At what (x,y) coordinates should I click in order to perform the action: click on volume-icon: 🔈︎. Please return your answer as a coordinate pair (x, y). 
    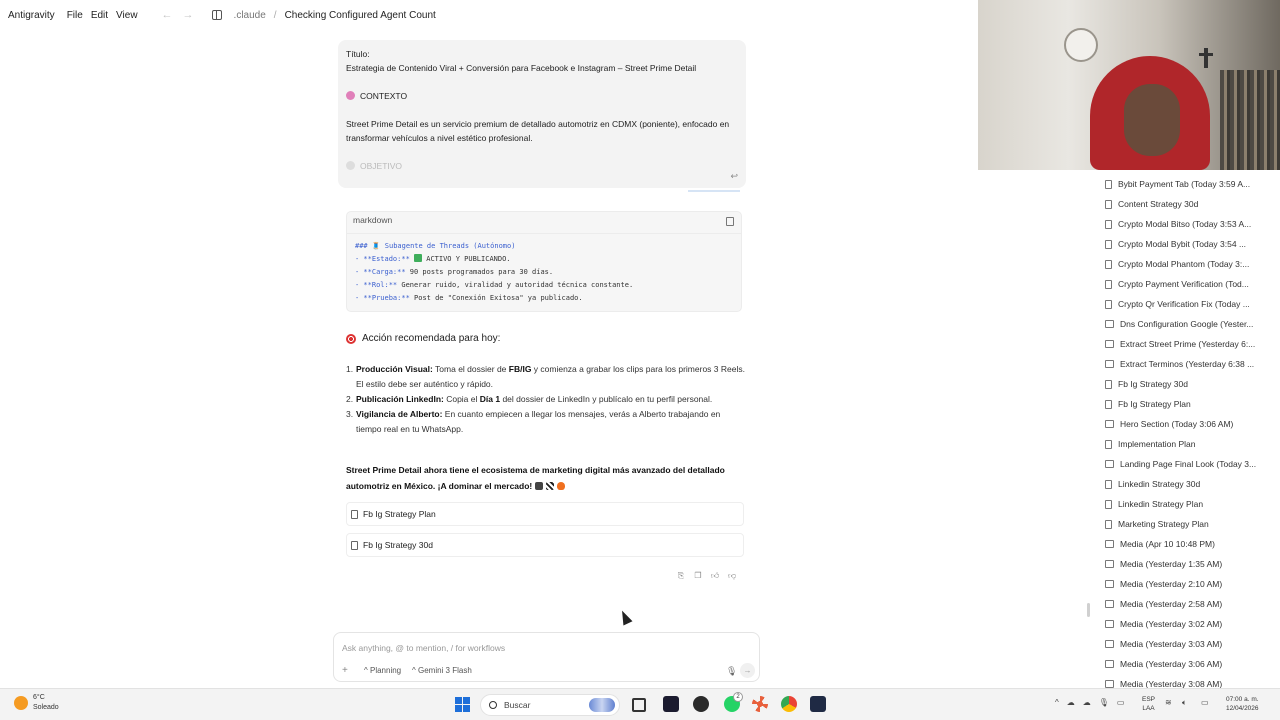
    Looking at the image, I should click on (1184, 703).